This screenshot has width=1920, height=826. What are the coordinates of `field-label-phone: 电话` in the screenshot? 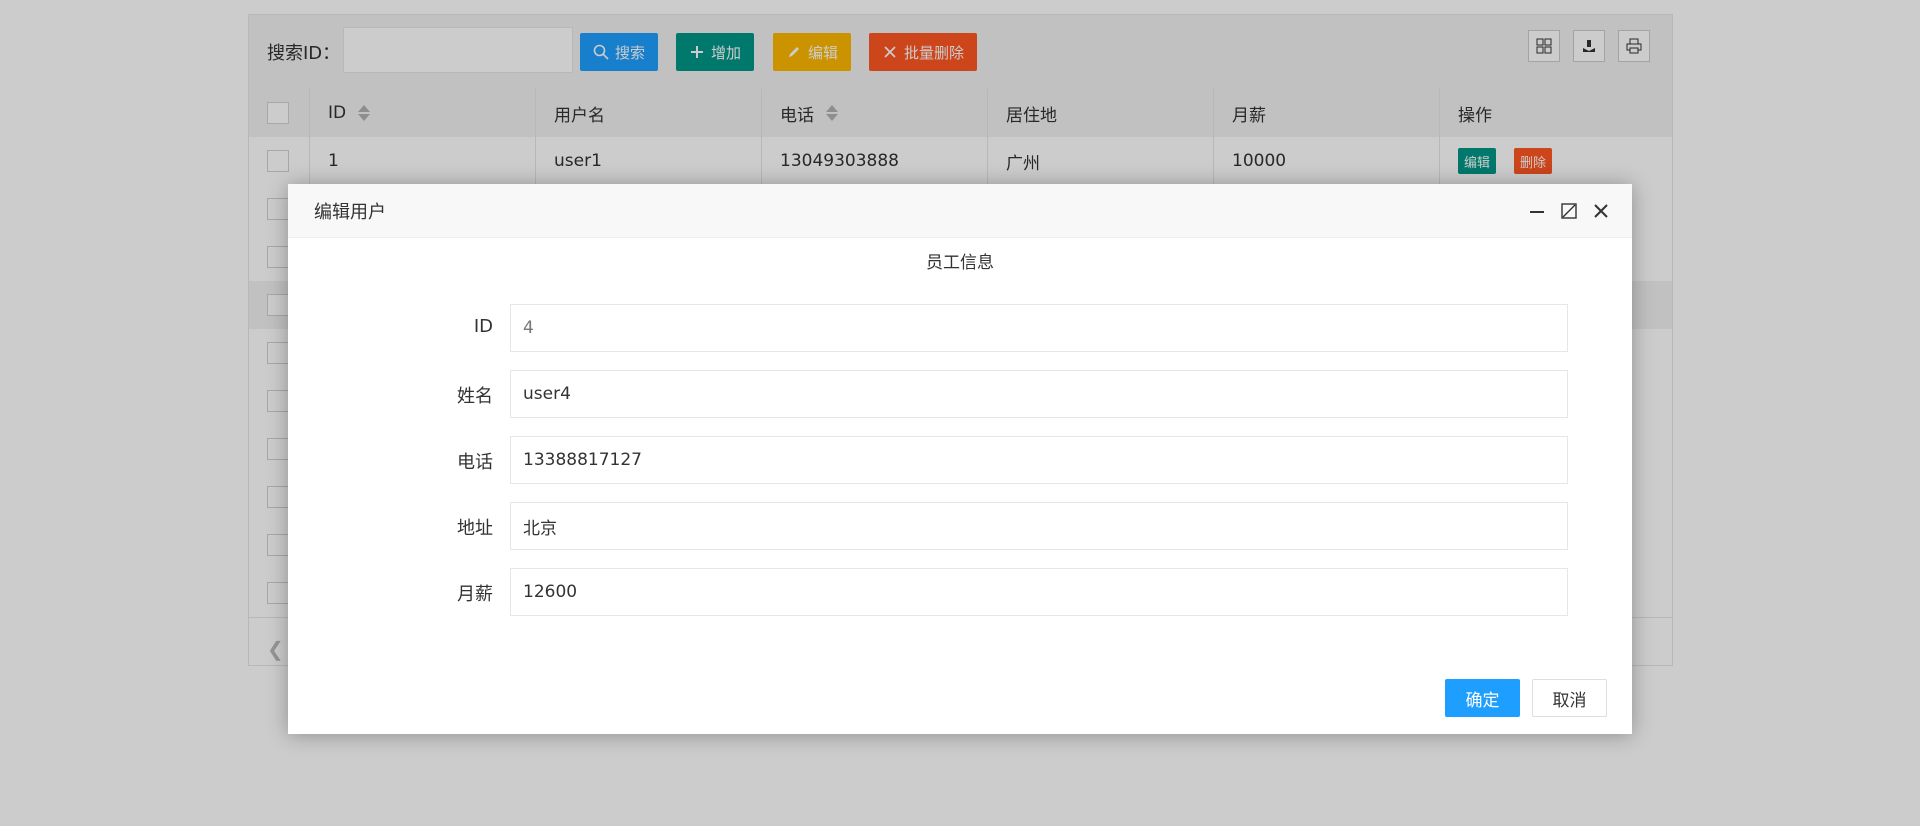 It's located at (475, 462).